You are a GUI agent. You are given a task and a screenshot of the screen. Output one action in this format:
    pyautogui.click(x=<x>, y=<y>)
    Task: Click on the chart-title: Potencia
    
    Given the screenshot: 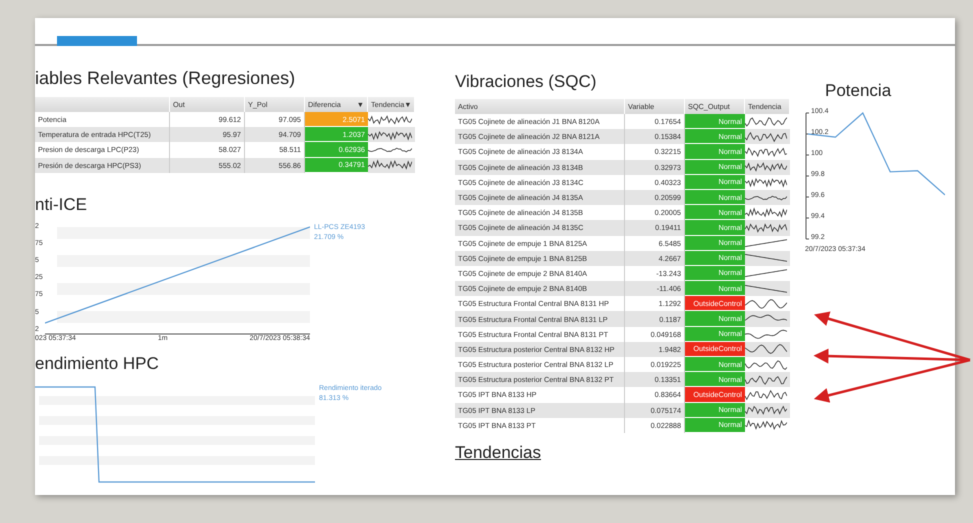 What is the action you would take?
    pyautogui.click(x=858, y=91)
    